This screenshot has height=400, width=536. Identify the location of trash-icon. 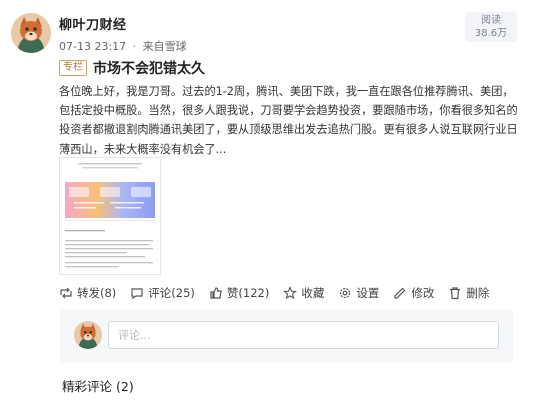
(455, 293).